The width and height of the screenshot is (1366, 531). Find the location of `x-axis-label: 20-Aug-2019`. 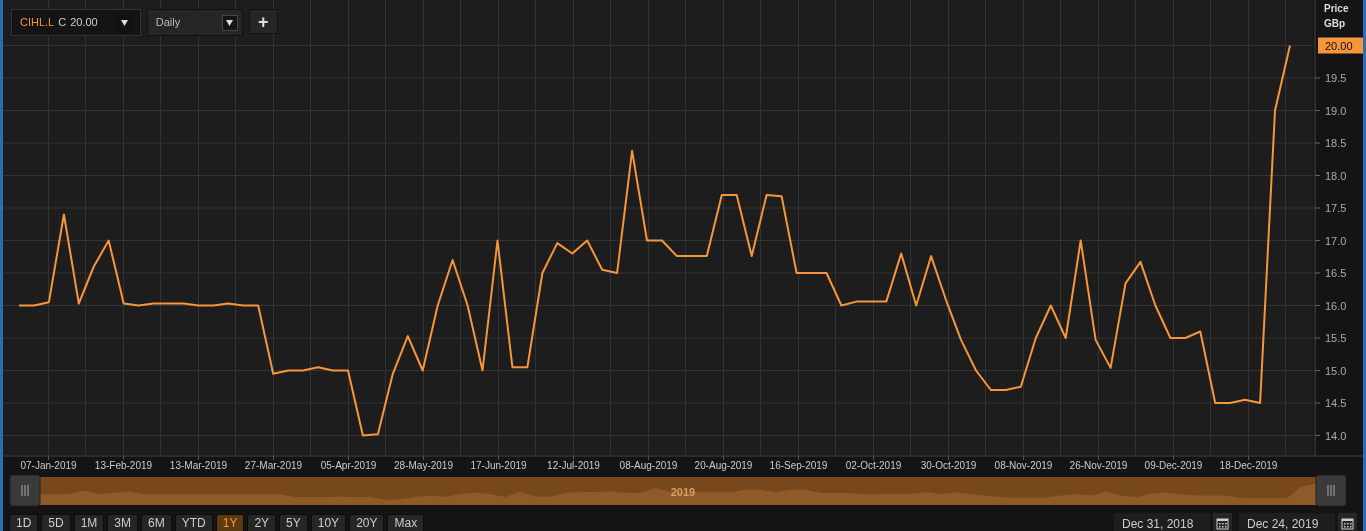

x-axis-label: 20-Aug-2019 is located at coordinates (723, 465).